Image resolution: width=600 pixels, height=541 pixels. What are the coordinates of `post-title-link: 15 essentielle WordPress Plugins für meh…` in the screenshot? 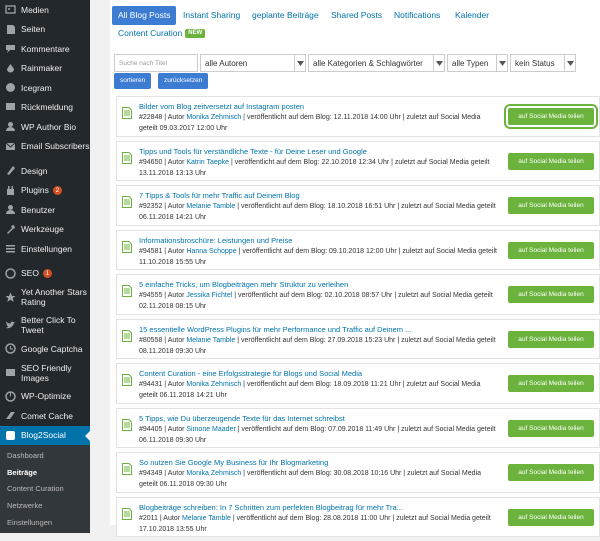 It's located at (275, 329).